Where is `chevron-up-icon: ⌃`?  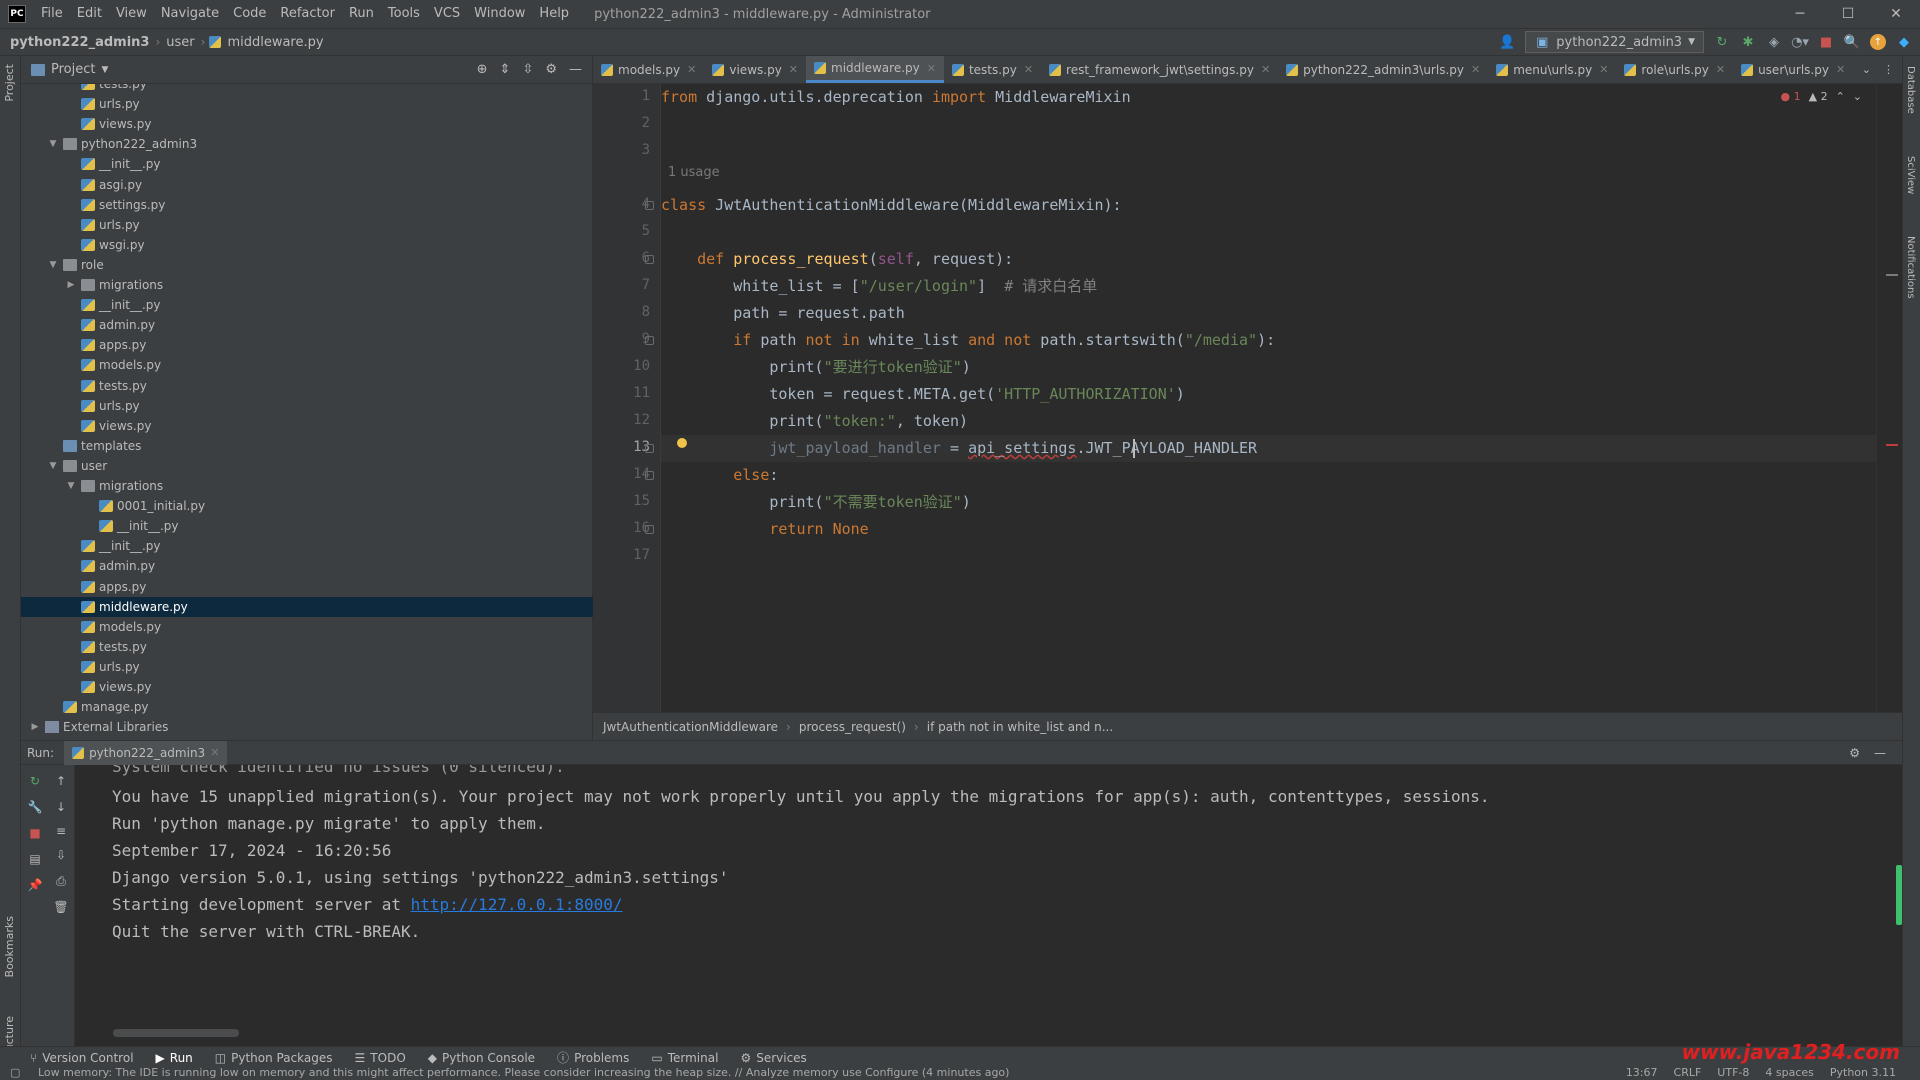 chevron-up-icon: ⌃ is located at coordinates (1840, 96).